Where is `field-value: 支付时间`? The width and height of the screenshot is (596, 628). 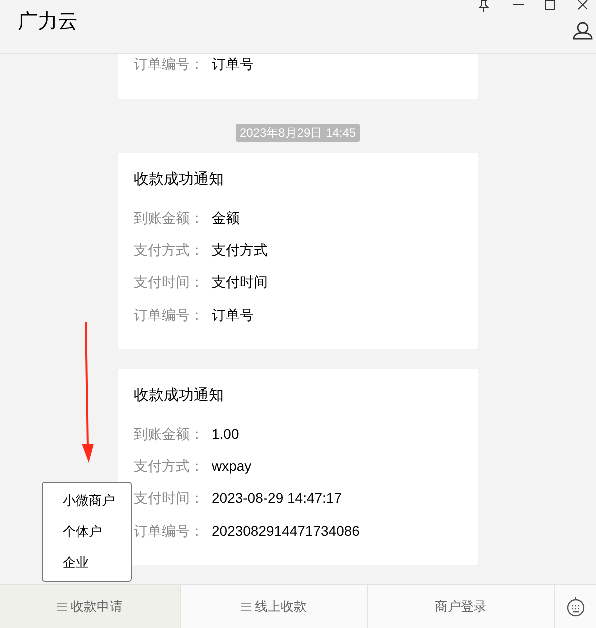
field-value: 支付时间 is located at coordinates (240, 282).